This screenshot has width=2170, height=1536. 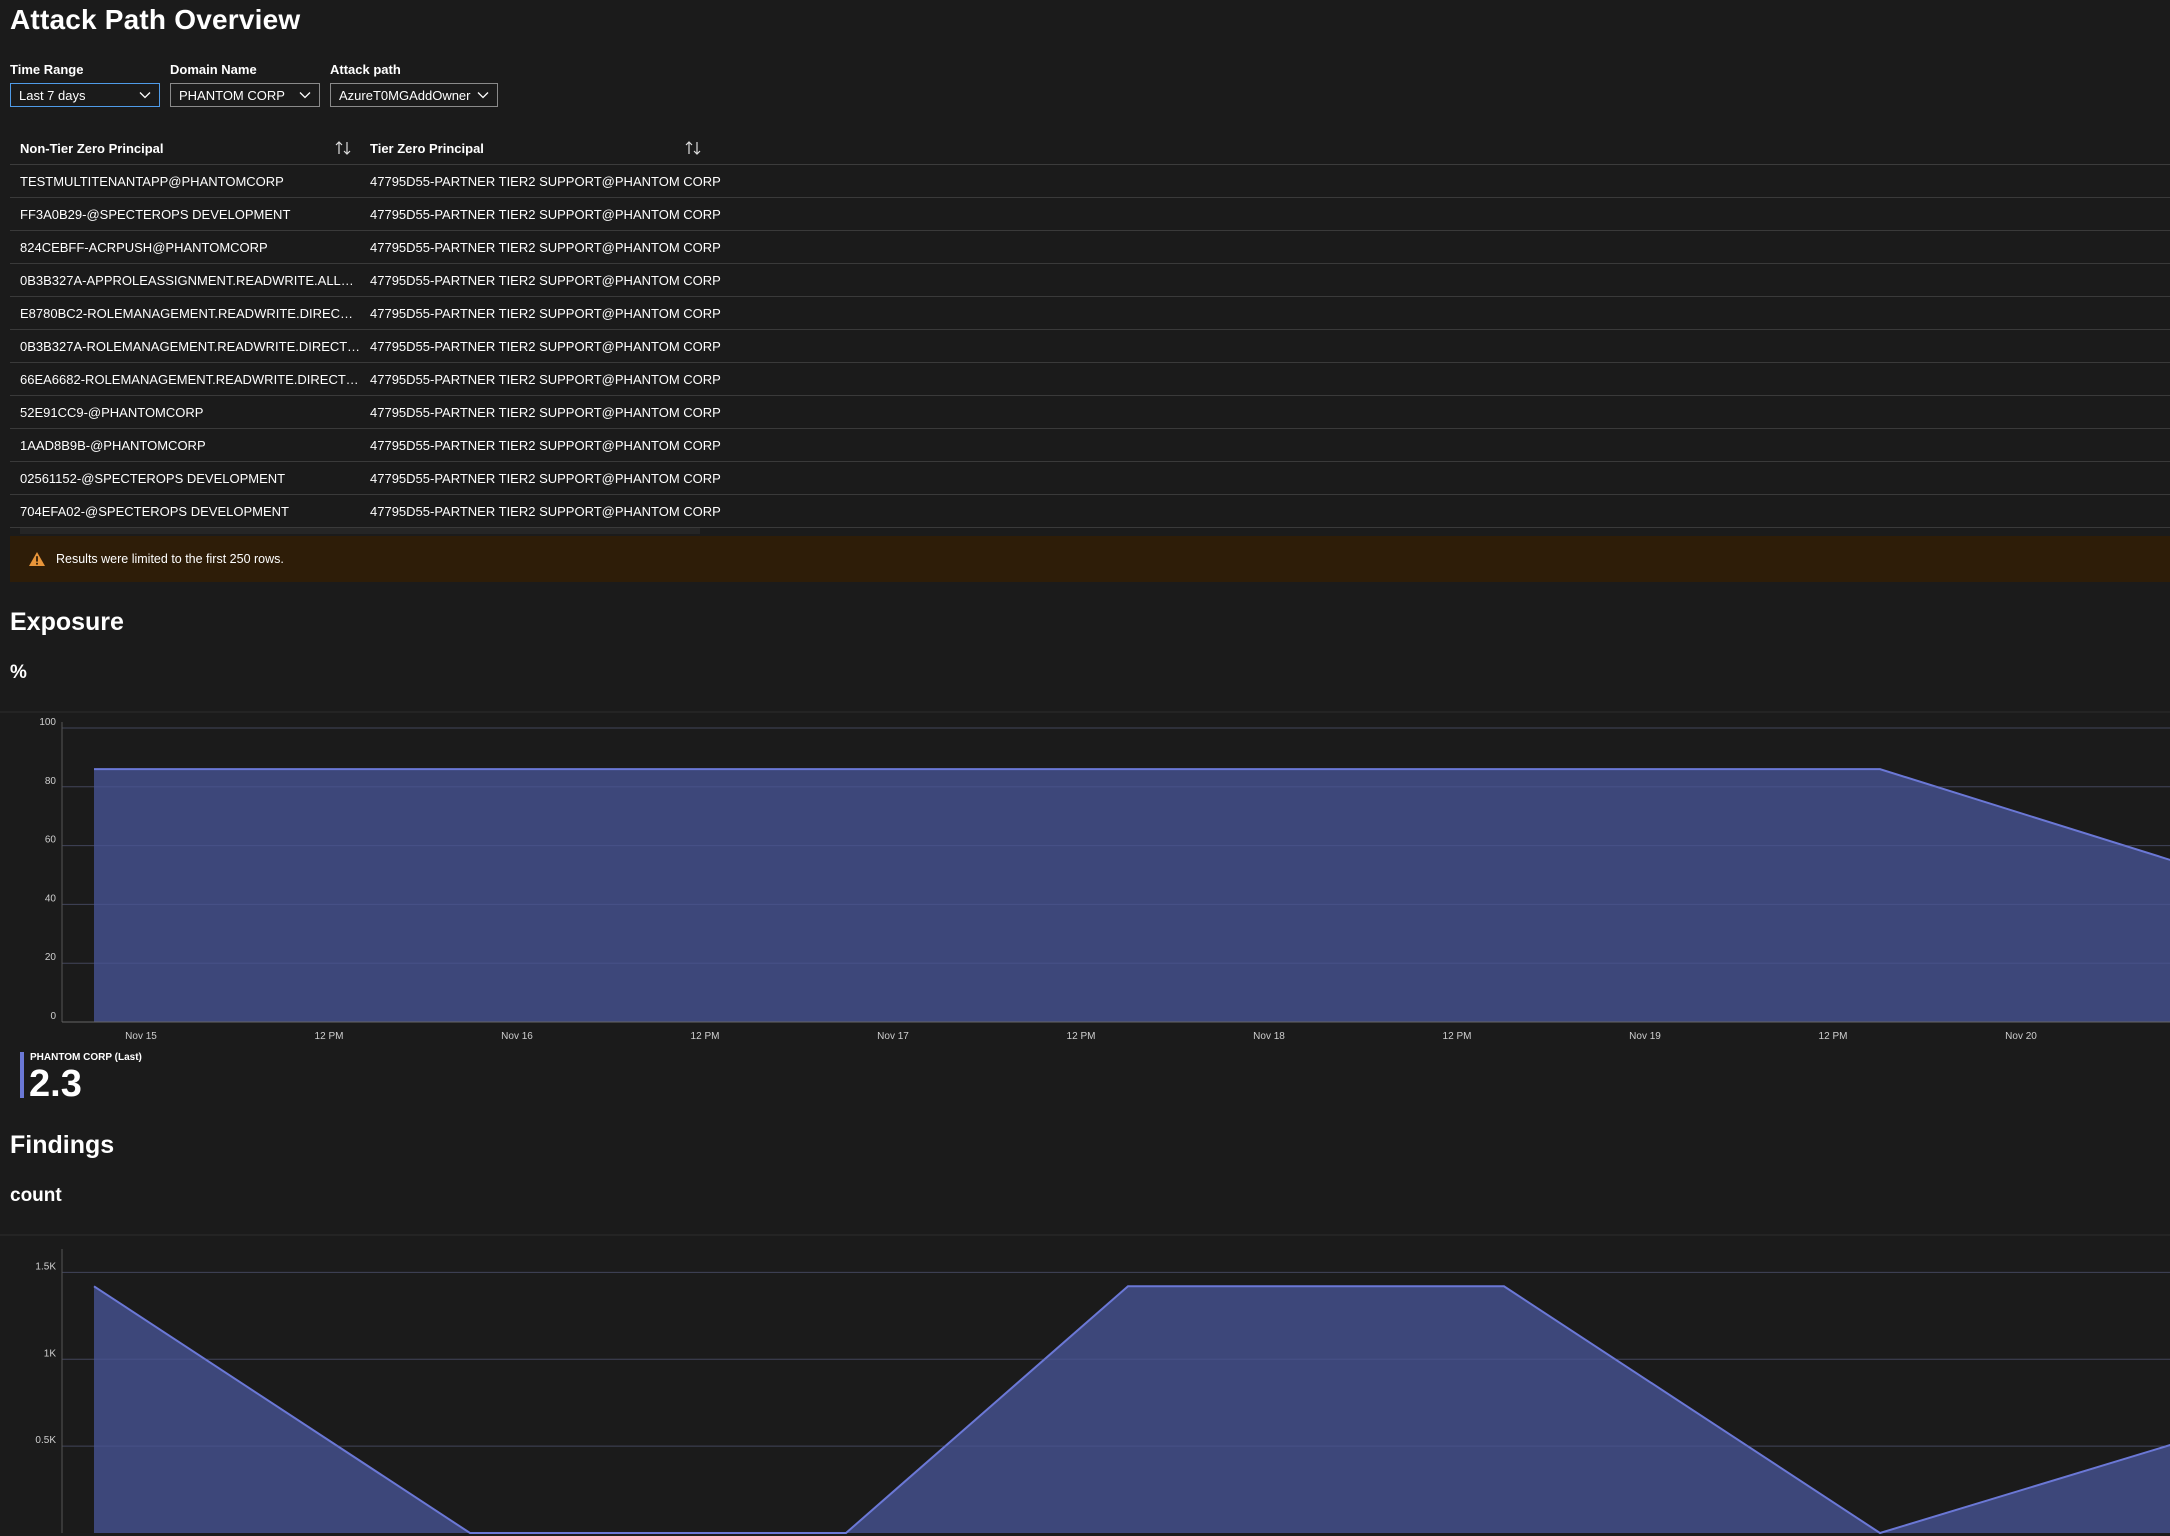 I want to click on legend-last-value: 2.3, so click(x=55, y=1084).